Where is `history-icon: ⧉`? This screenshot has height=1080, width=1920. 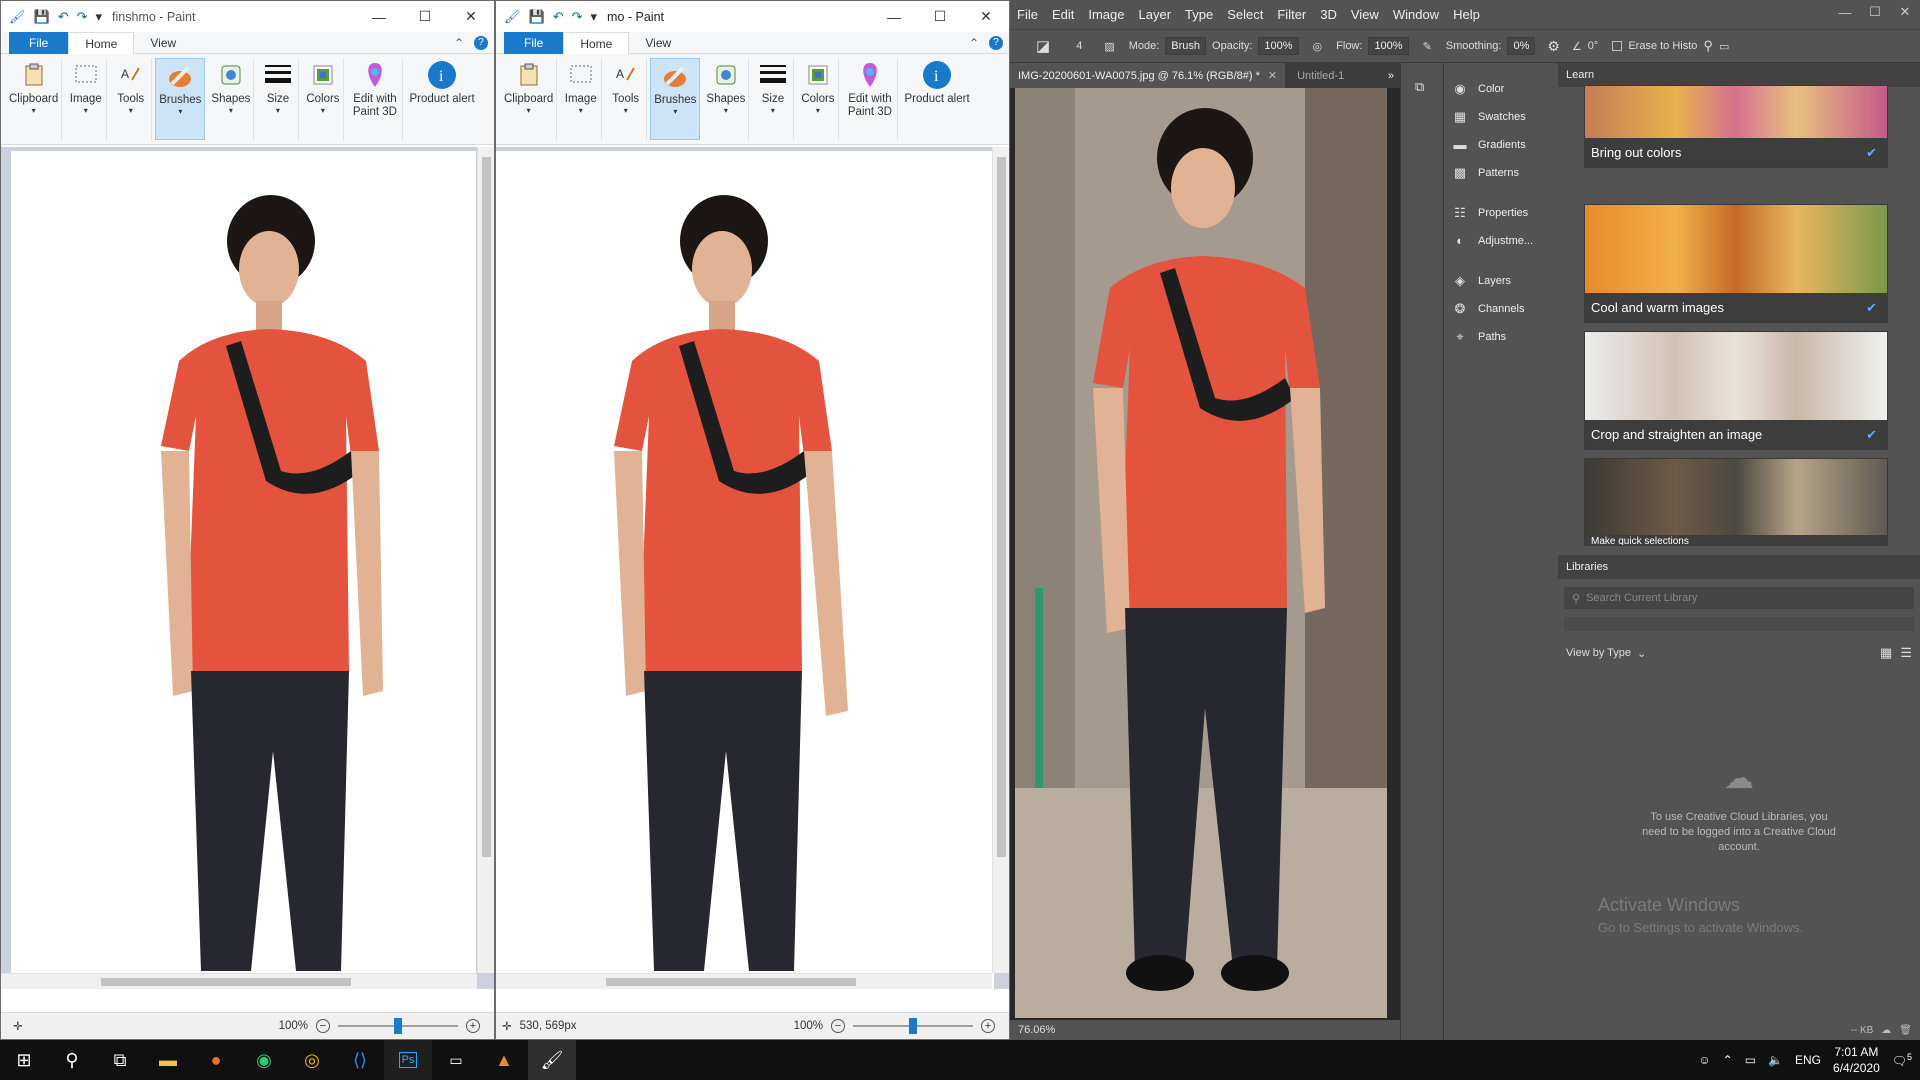 history-icon: ⧉ is located at coordinates (1429, 87).